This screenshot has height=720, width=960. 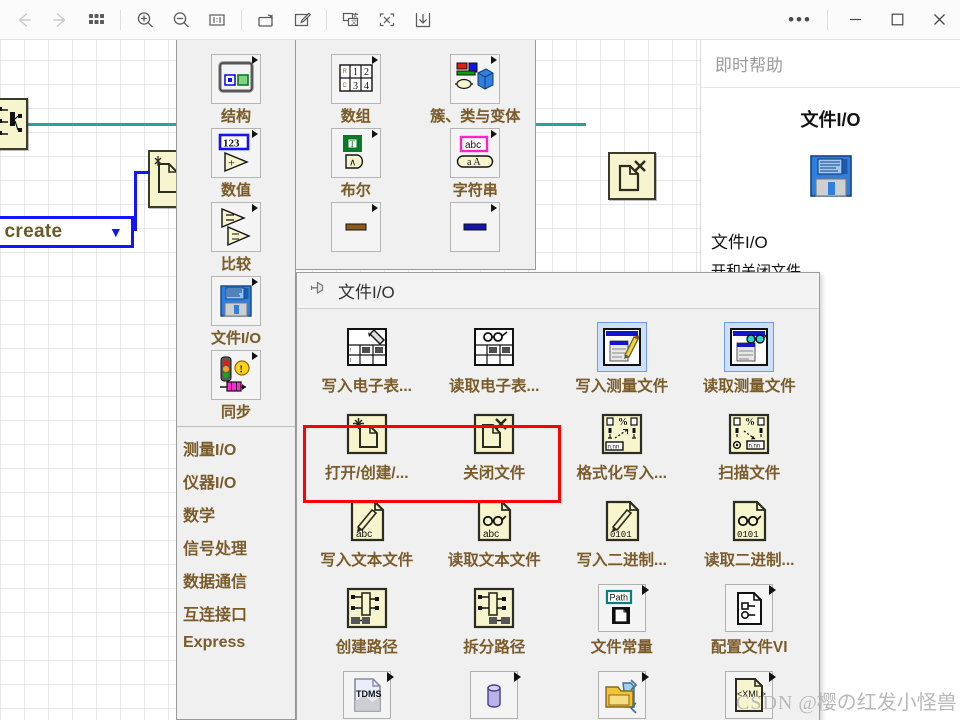 What do you see at coordinates (355, 86) in the screenshot?
I see `svg-text: 3` at bounding box center [355, 86].